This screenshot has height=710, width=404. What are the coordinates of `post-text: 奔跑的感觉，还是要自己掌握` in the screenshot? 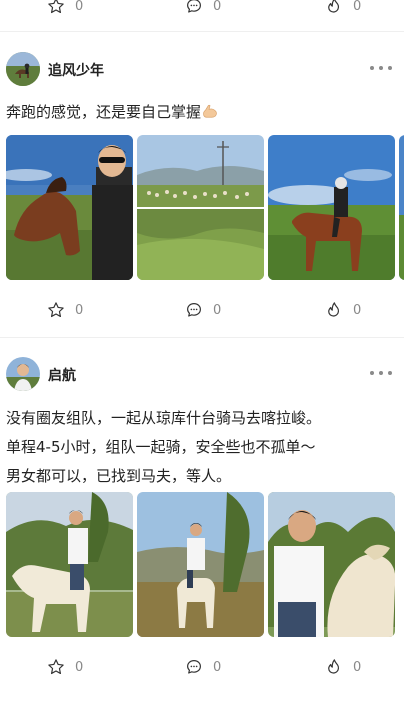 It's located at (202, 112).